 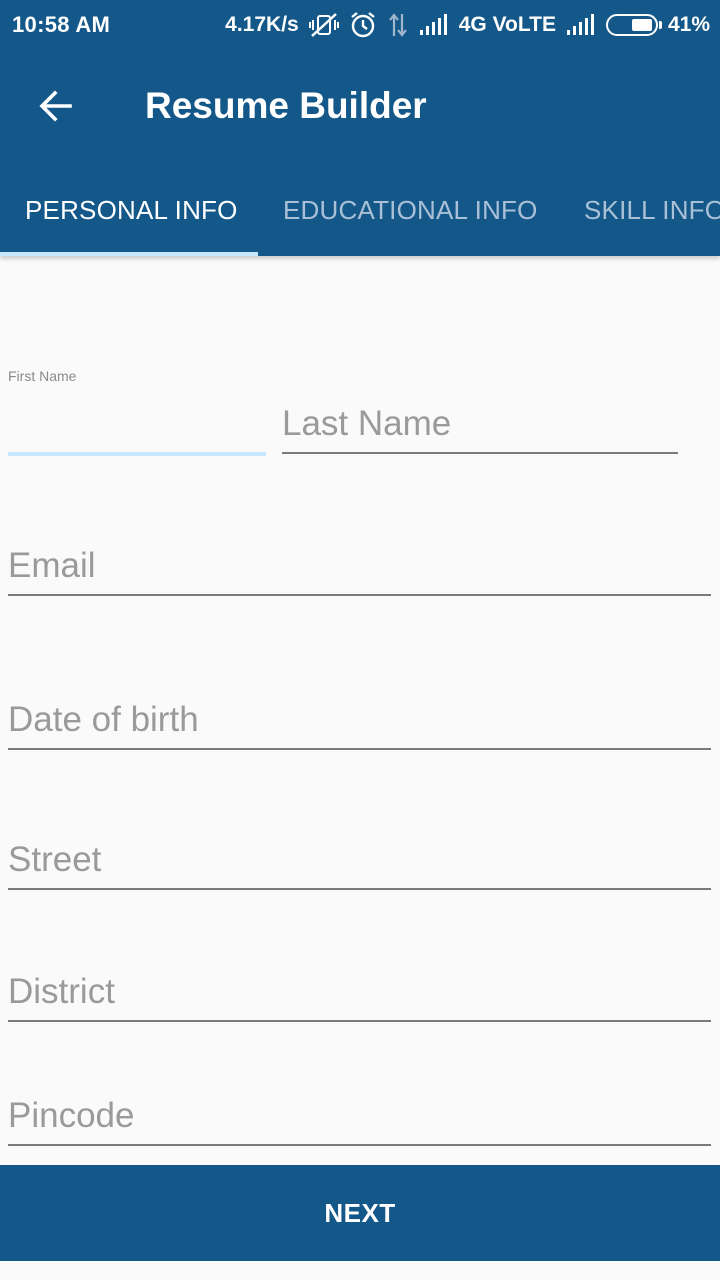 What do you see at coordinates (129, 254) in the screenshot?
I see `tab-indicator` at bounding box center [129, 254].